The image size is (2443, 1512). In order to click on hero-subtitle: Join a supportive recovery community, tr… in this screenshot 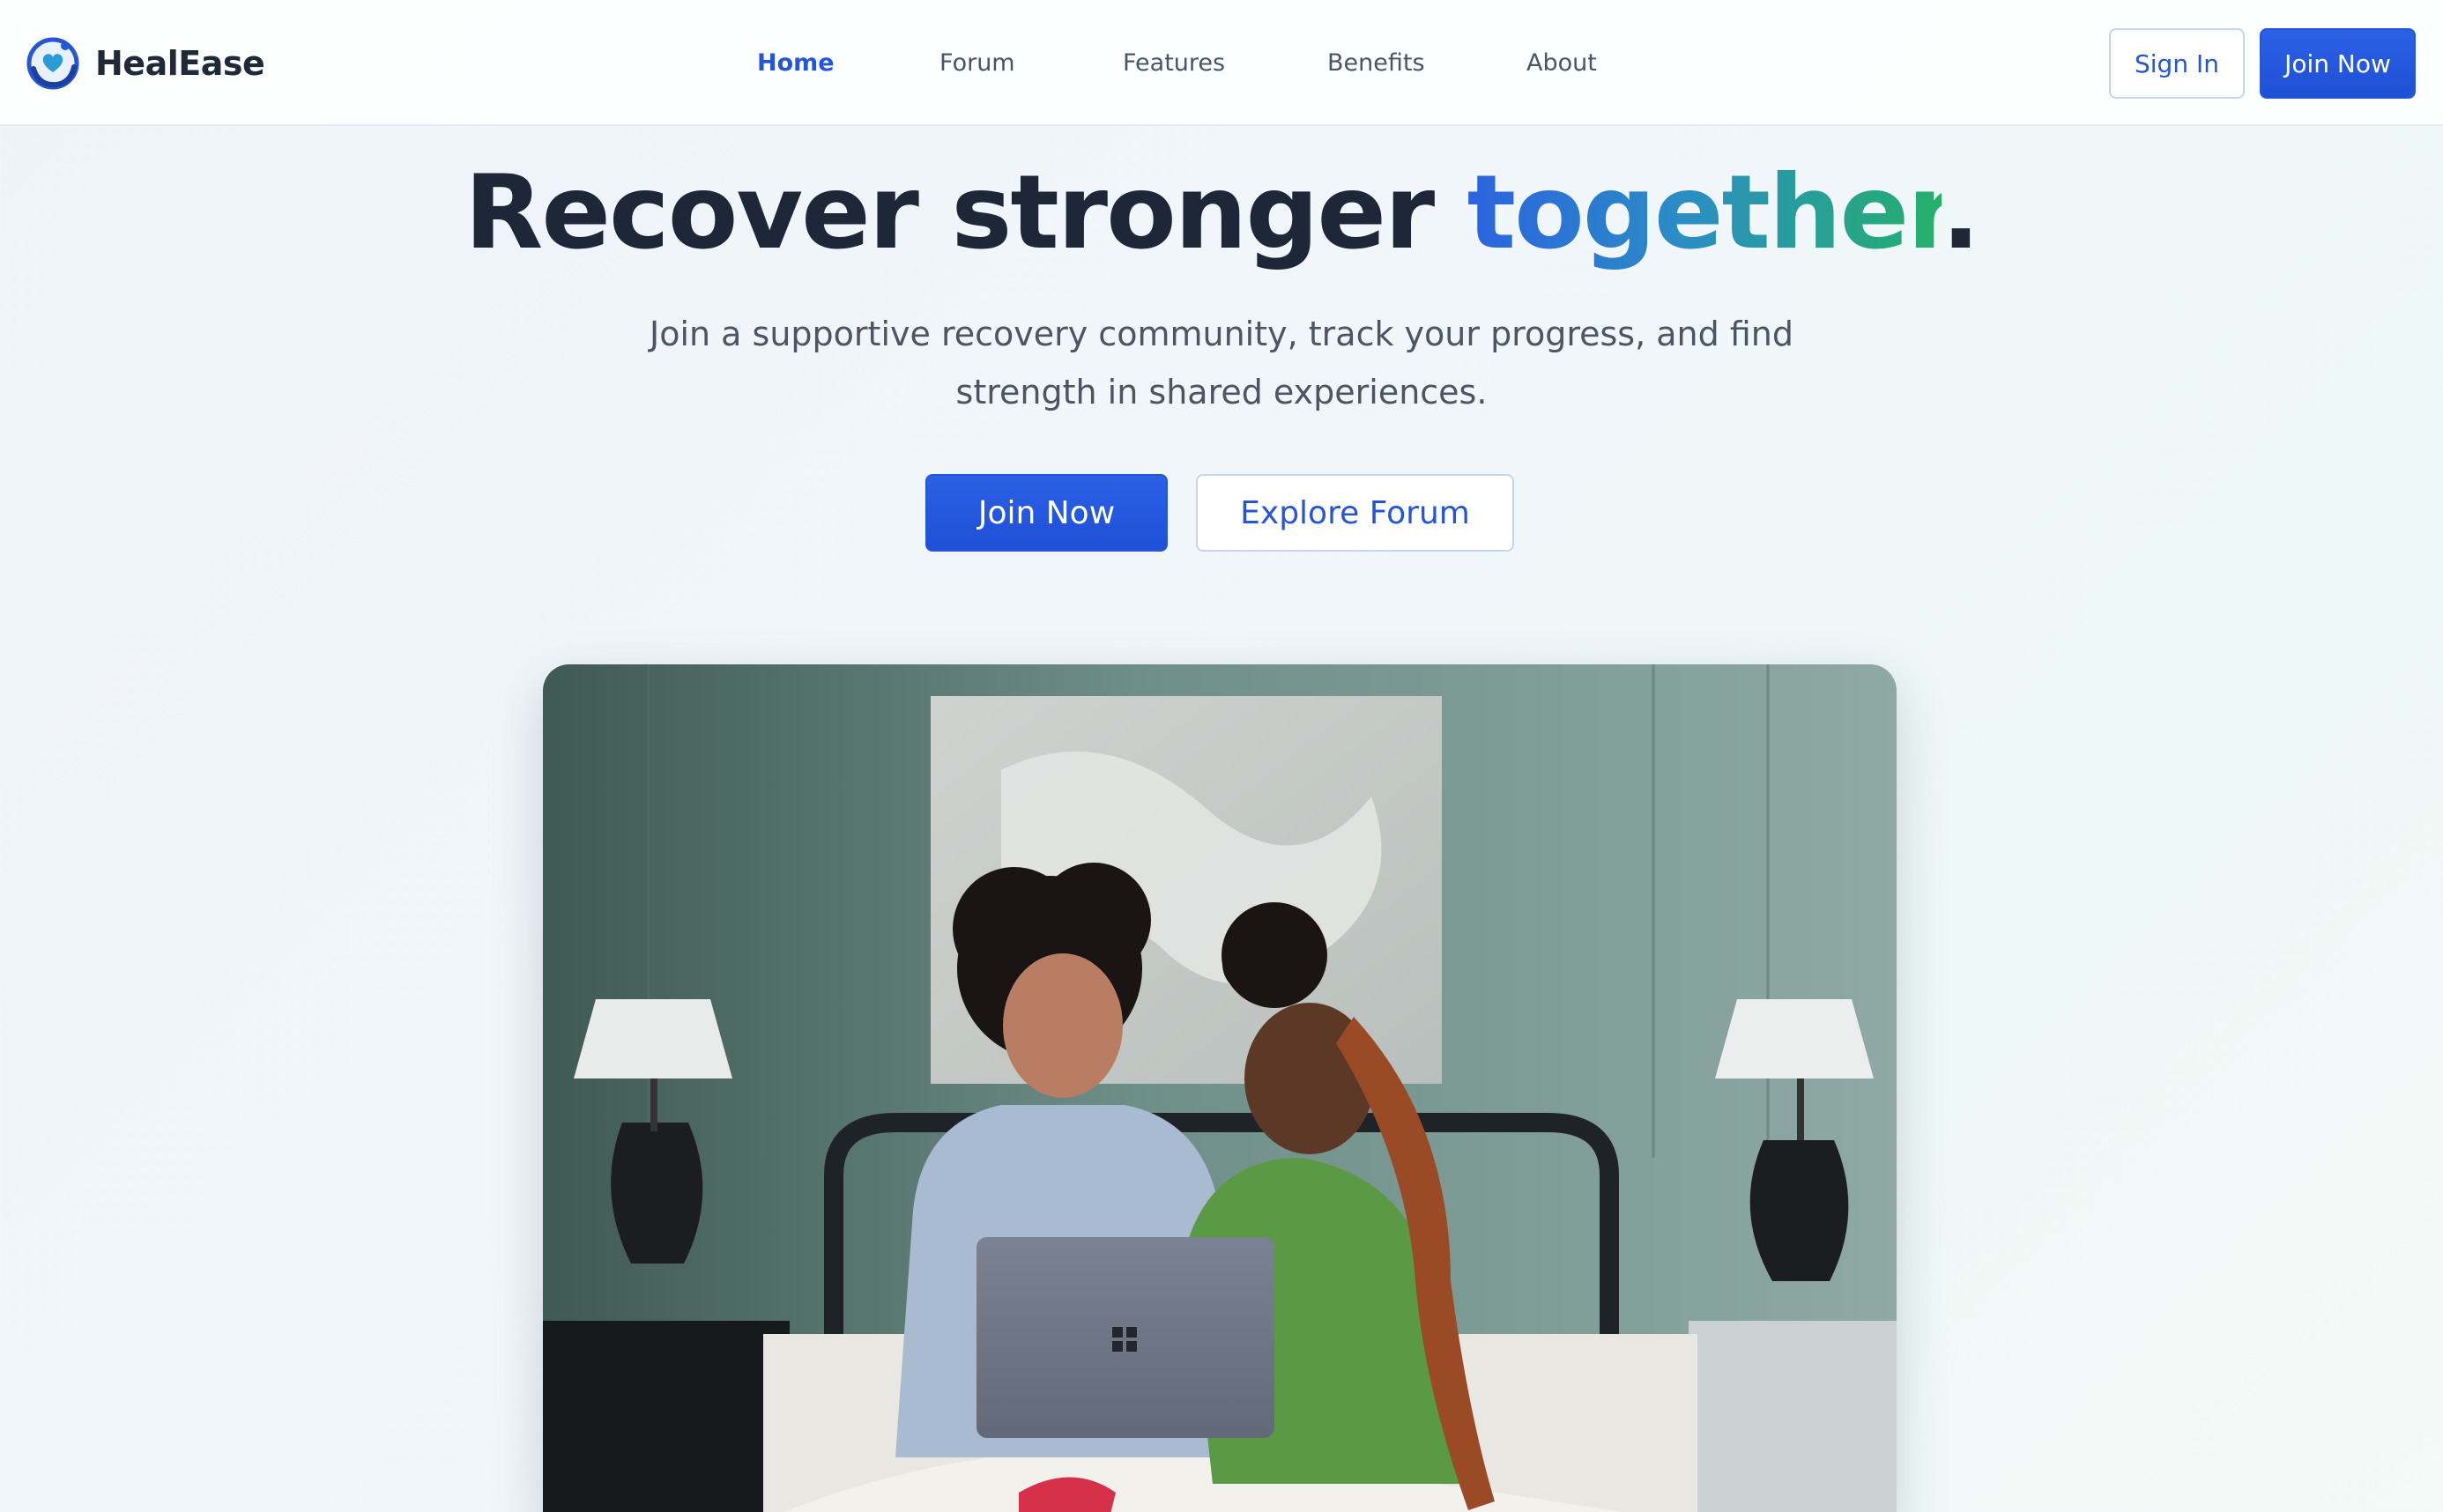, I will do `click(1221, 363)`.